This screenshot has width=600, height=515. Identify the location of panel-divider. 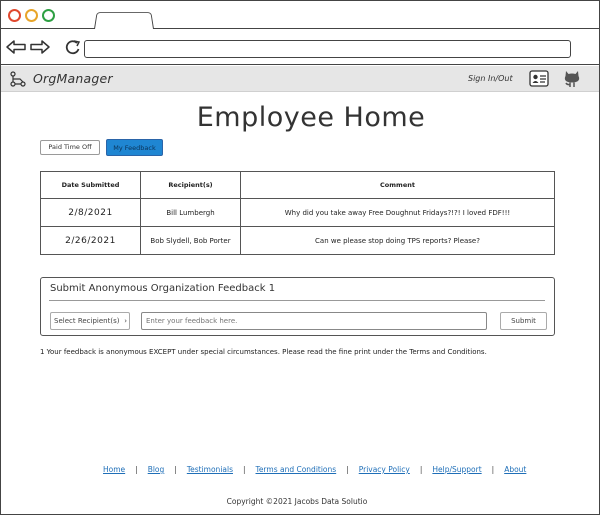
(297, 300).